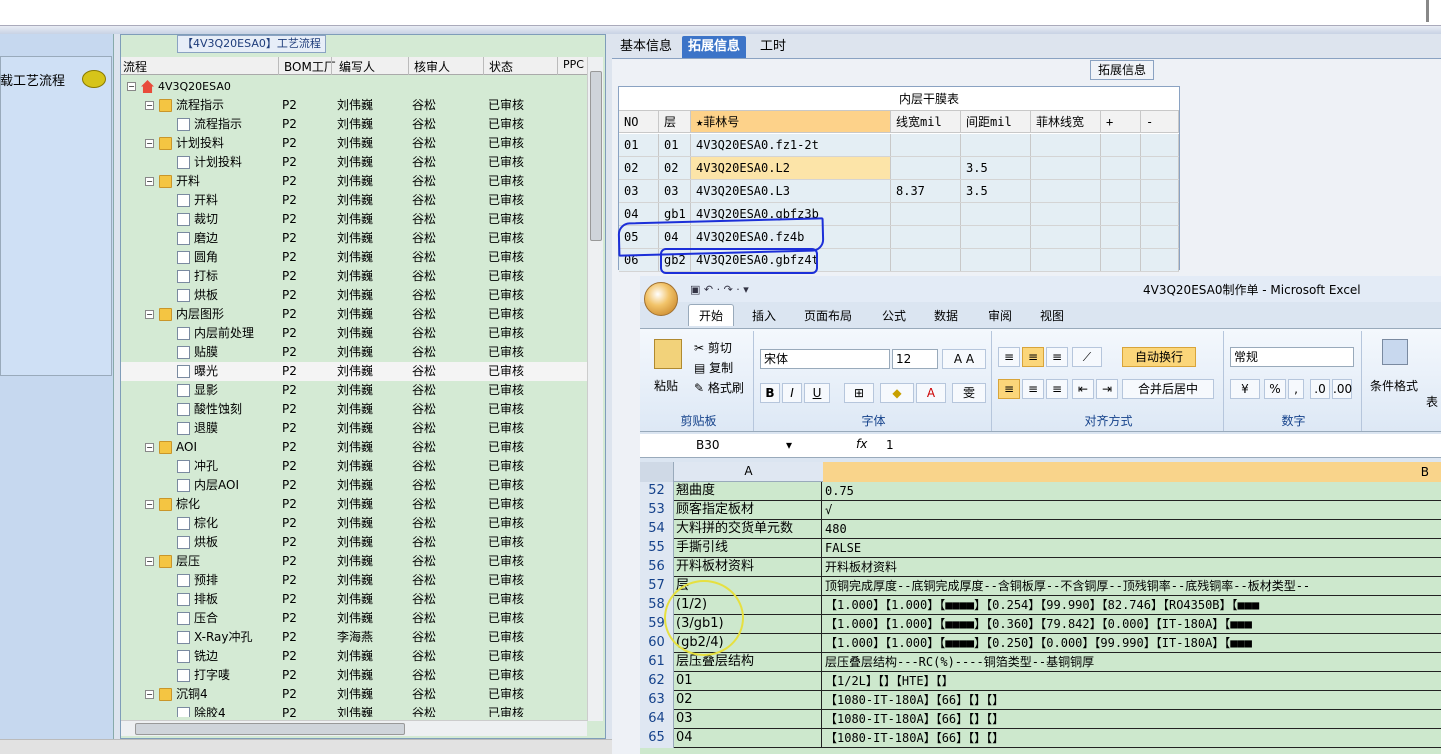 The image size is (1441, 754). I want to click on table-cell: 4V3Q20ESA0.L2, so click(791, 168).